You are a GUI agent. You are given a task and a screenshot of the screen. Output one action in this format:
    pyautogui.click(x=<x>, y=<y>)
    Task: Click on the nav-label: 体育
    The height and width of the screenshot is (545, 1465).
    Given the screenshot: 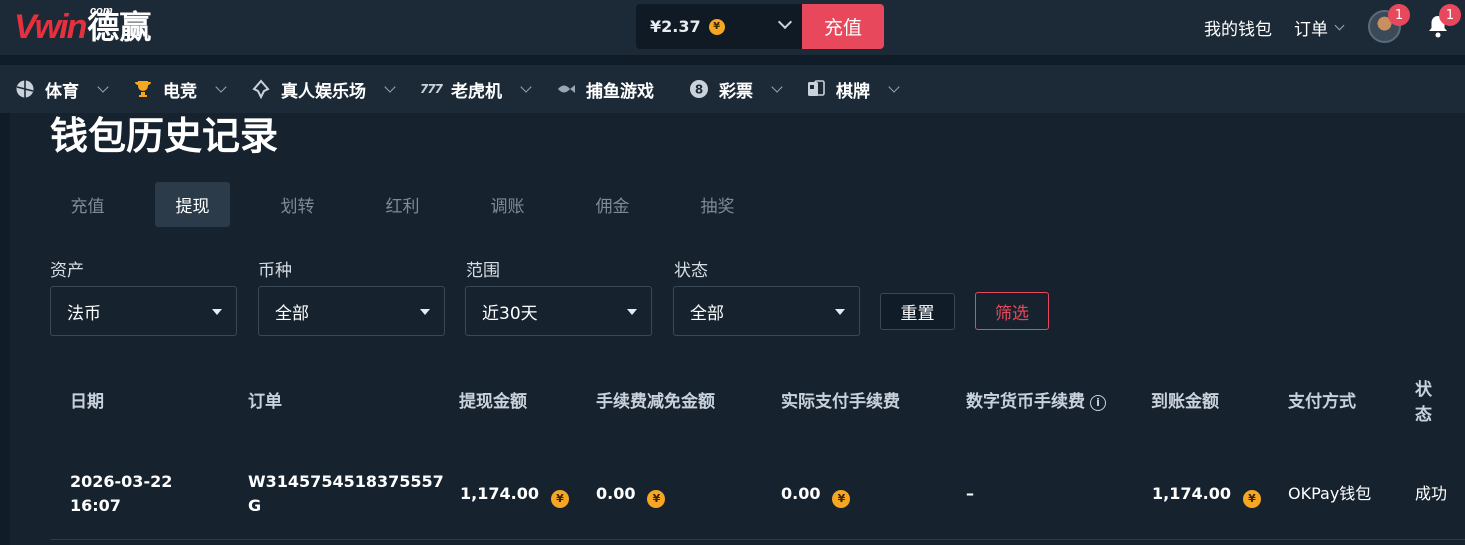 What is the action you would take?
    pyautogui.click(x=62, y=91)
    